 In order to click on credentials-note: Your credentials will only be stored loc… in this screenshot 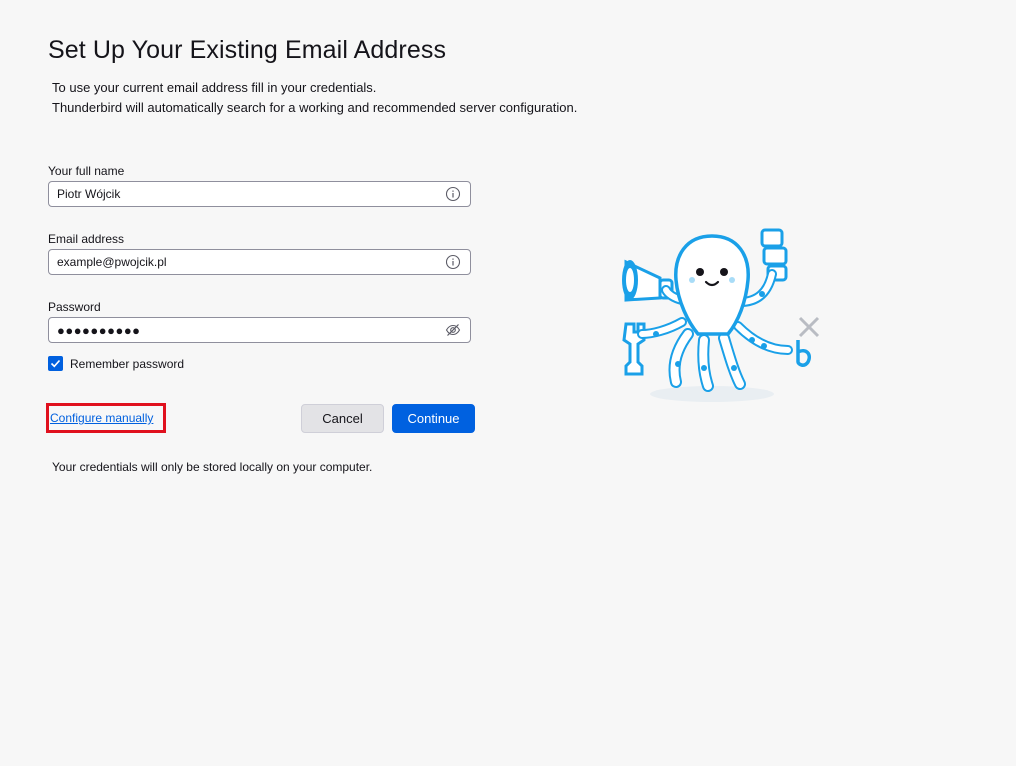, I will do `click(212, 467)`.